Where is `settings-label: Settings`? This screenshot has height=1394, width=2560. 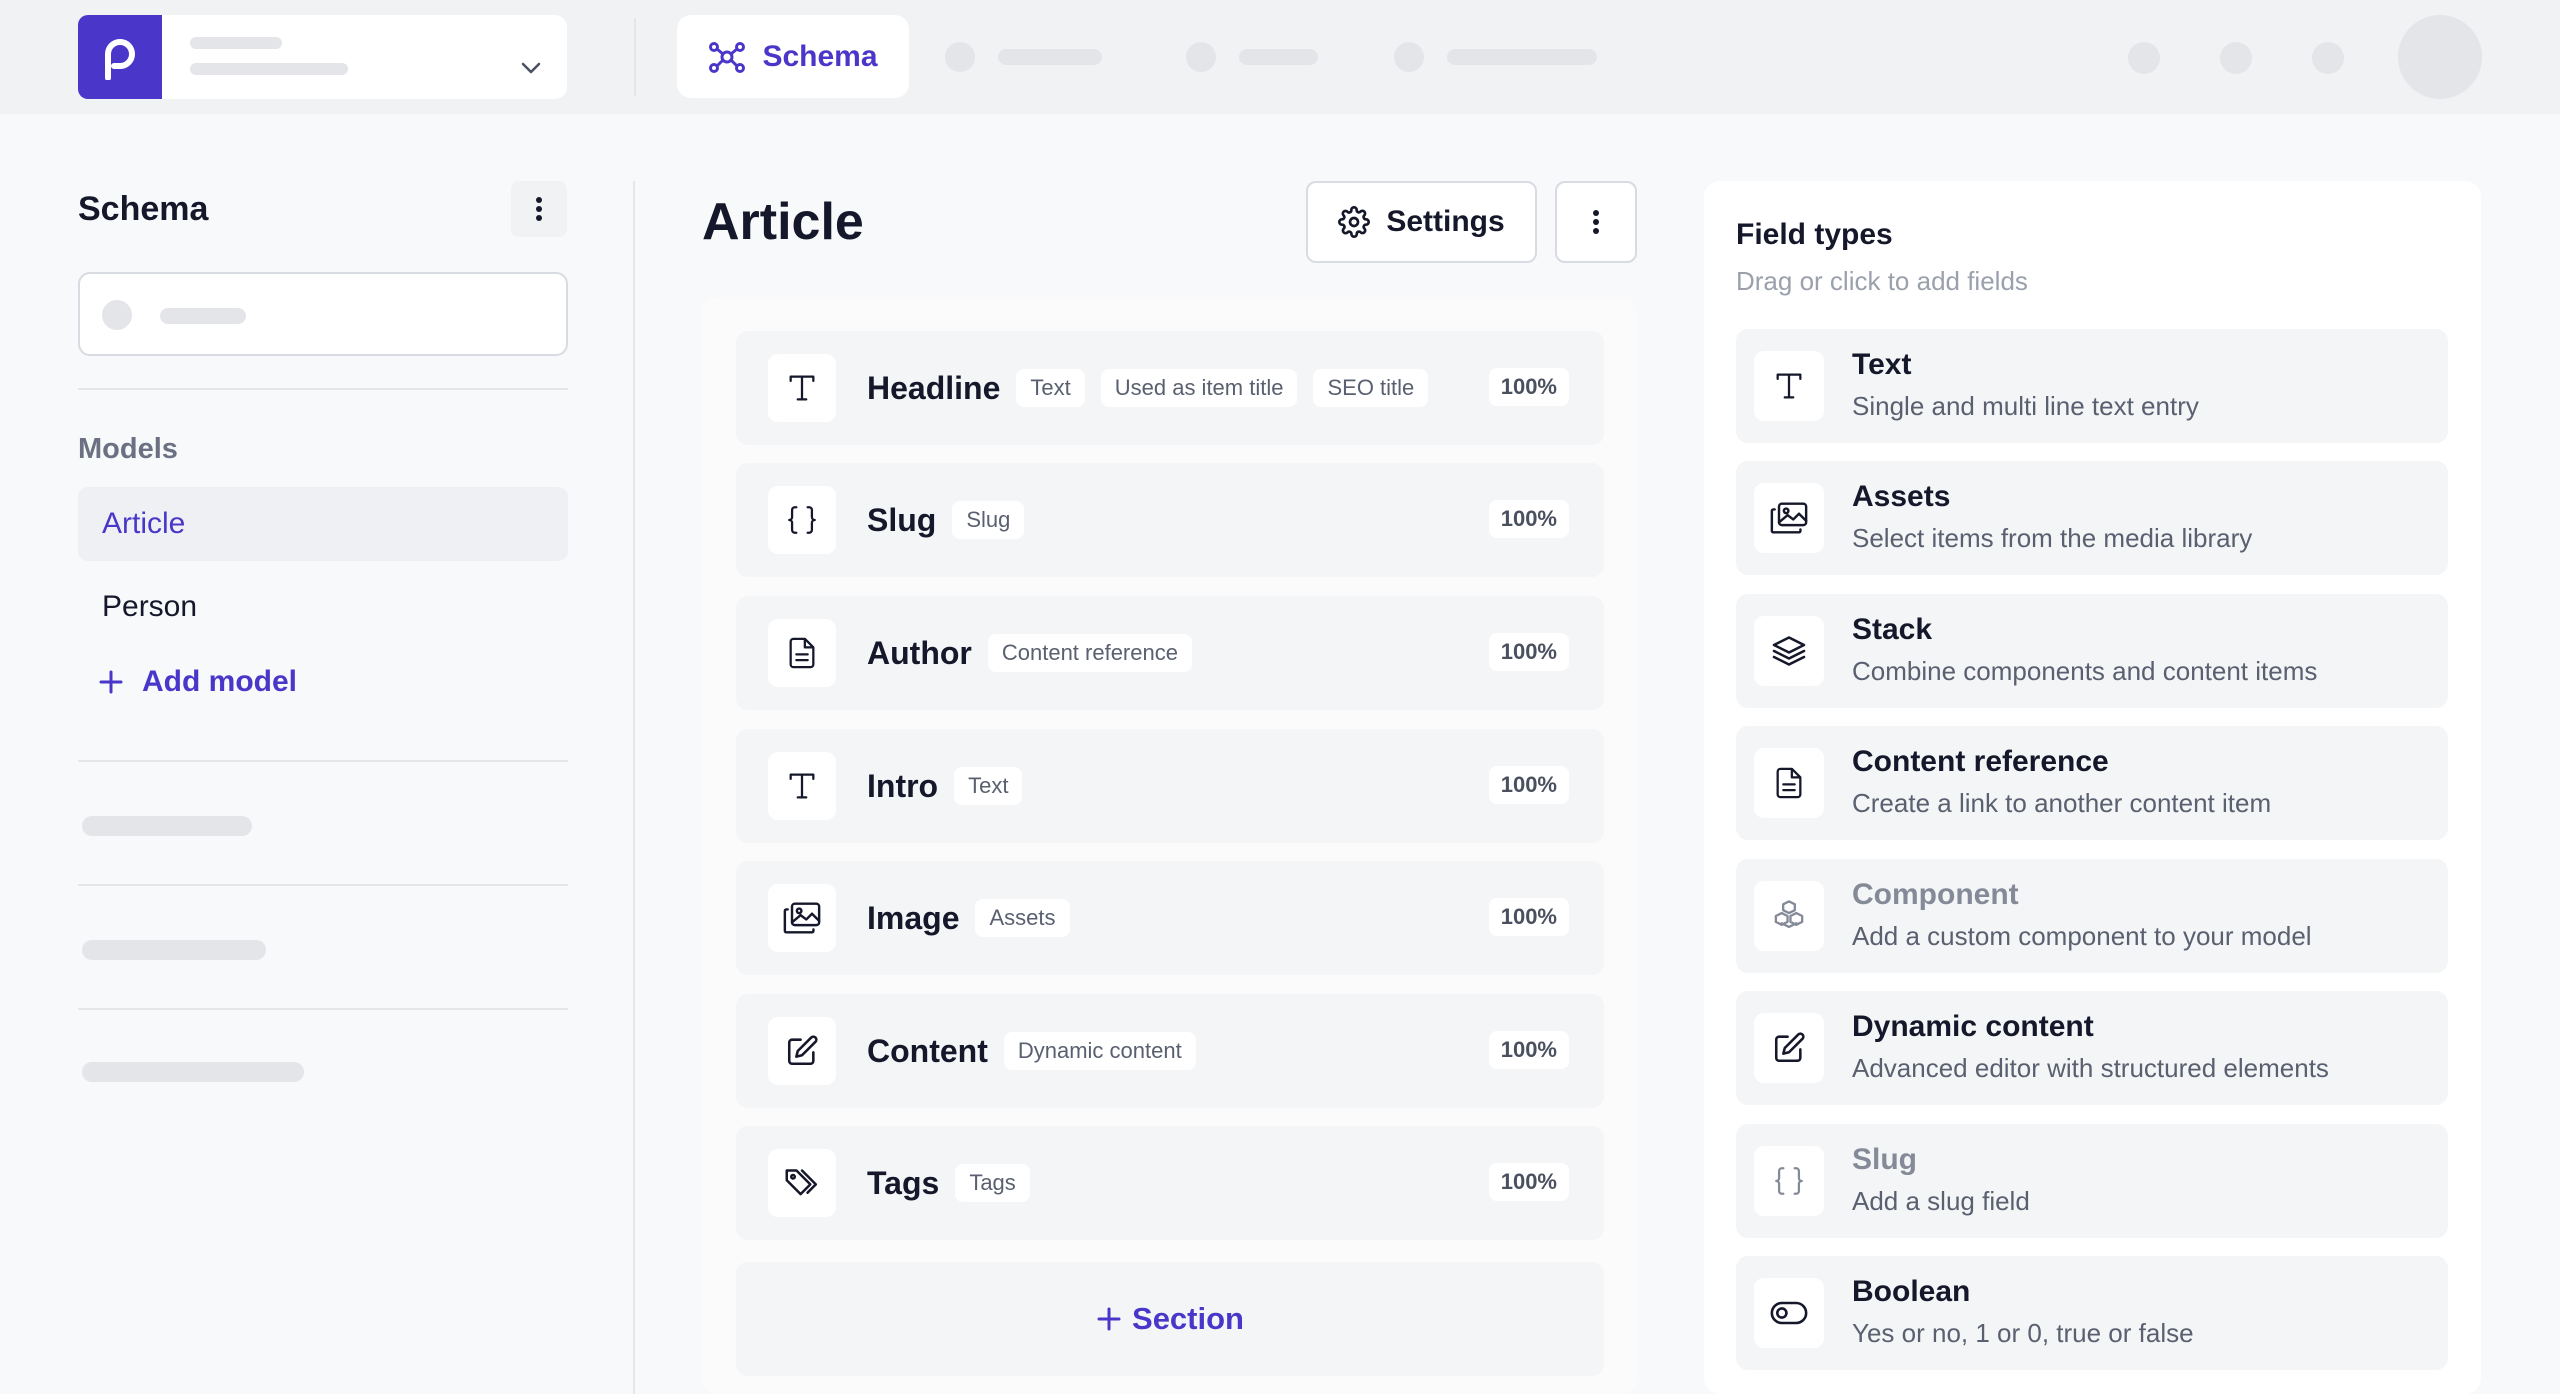
settings-label: Settings is located at coordinates (1445, 221).